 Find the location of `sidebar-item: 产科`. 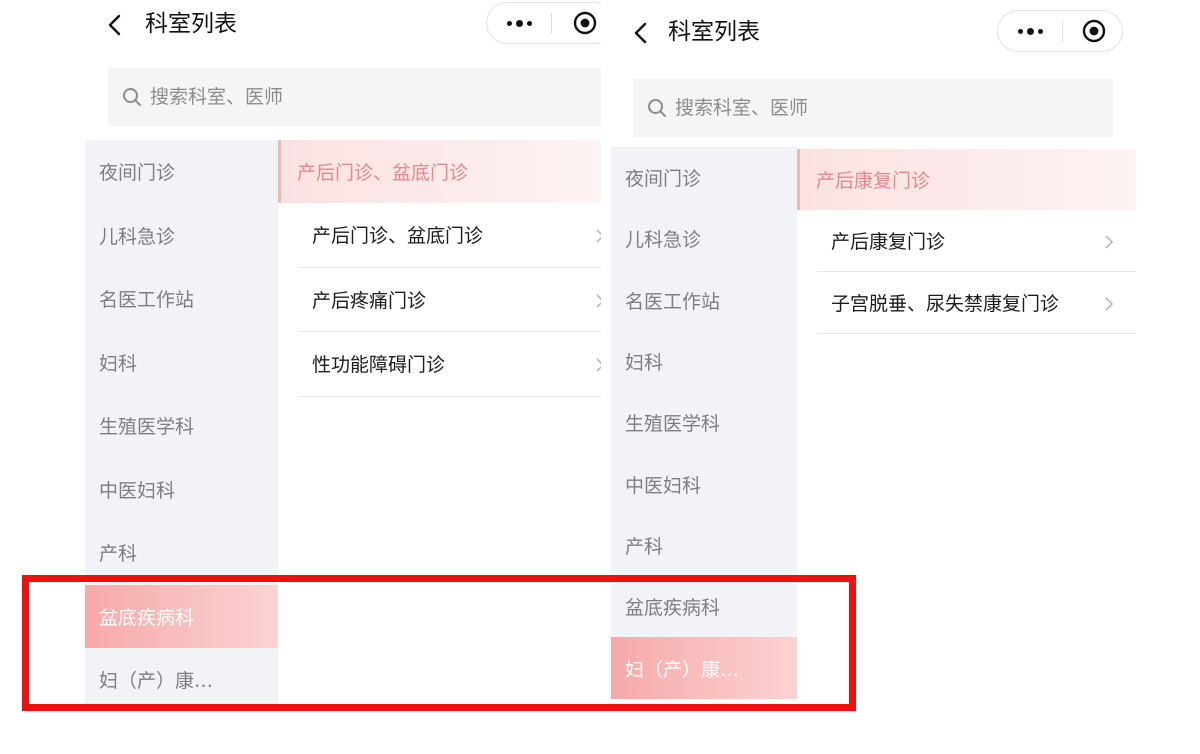

sidebar-item: 产科 is located at coordinates (704, 545).